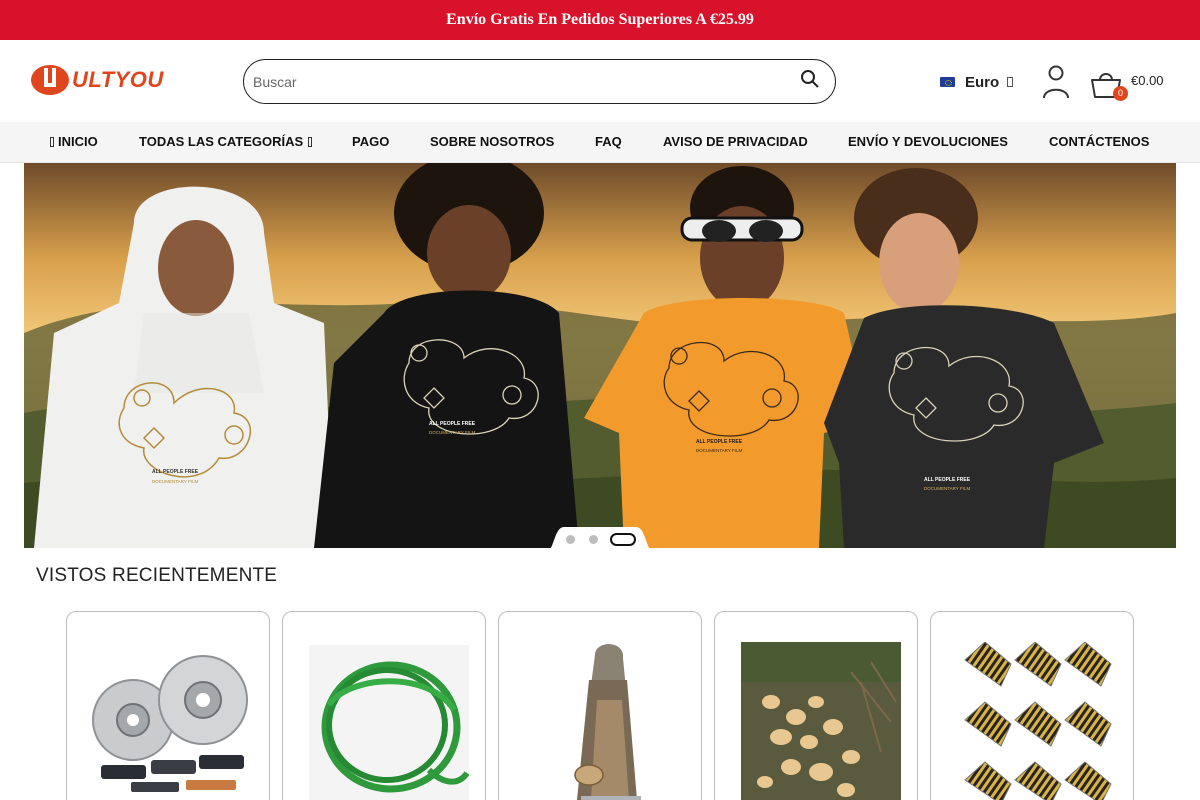  I want to click on product-image-figurine, so click(607, 722).